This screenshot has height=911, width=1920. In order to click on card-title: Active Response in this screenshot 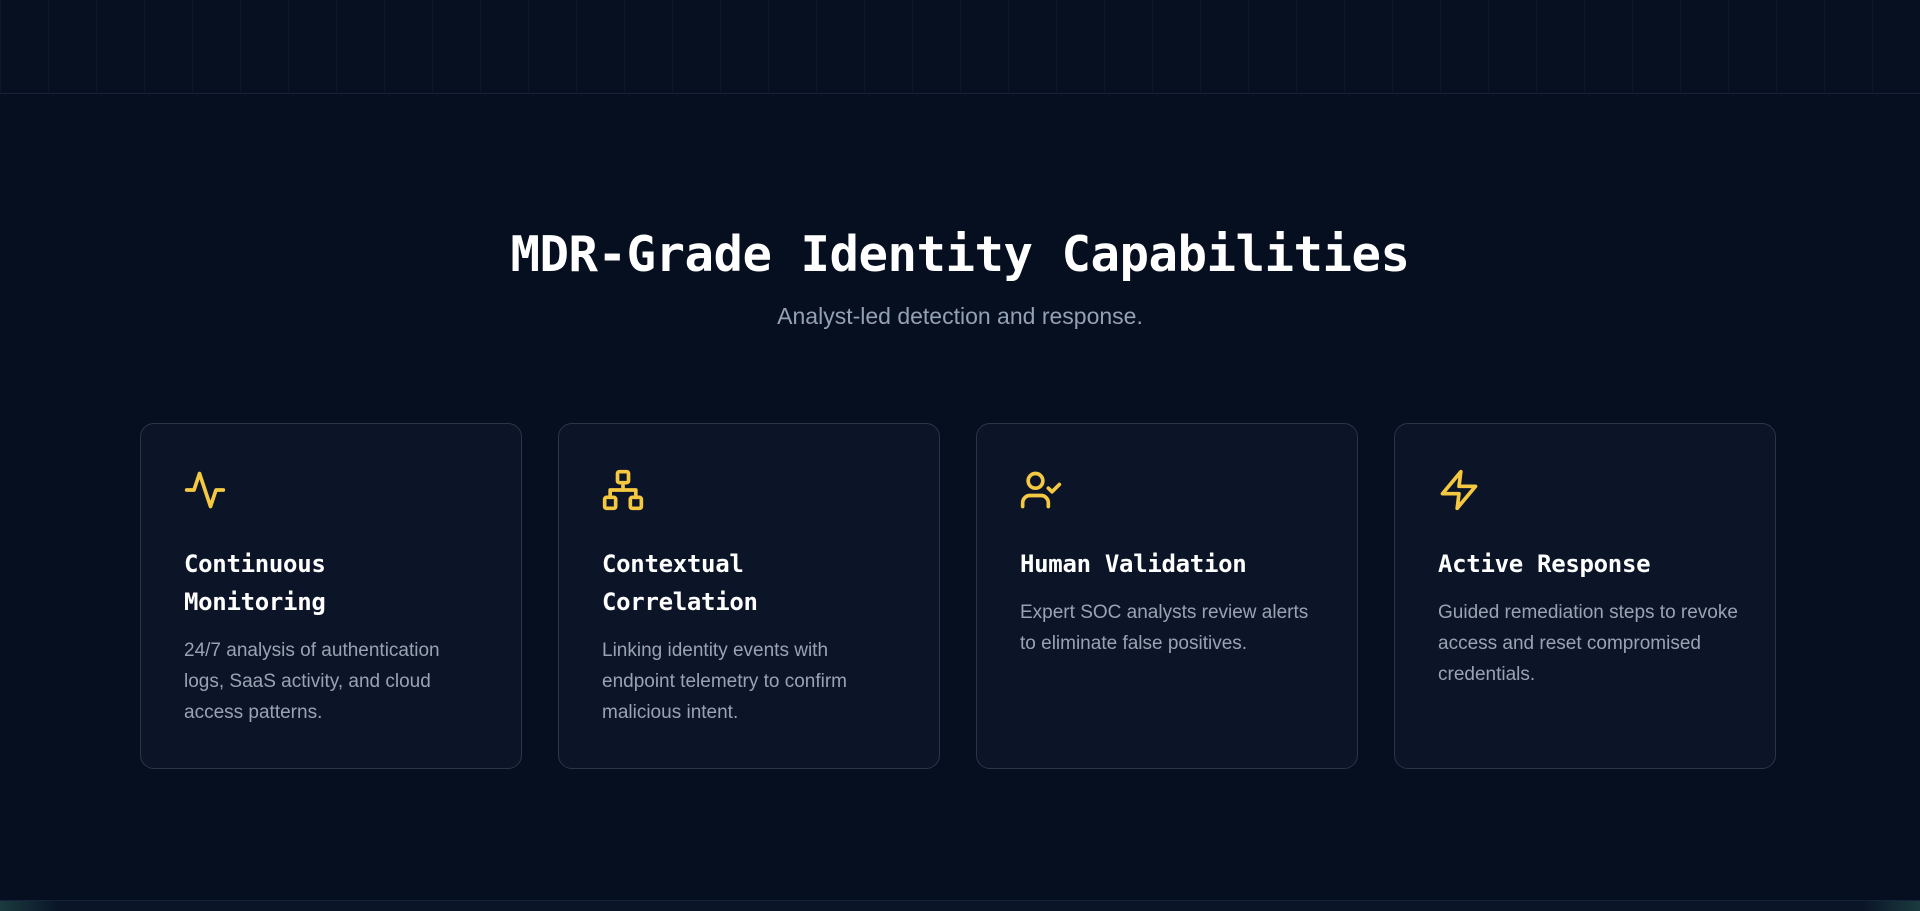, I will do `click(1588, 564)`.